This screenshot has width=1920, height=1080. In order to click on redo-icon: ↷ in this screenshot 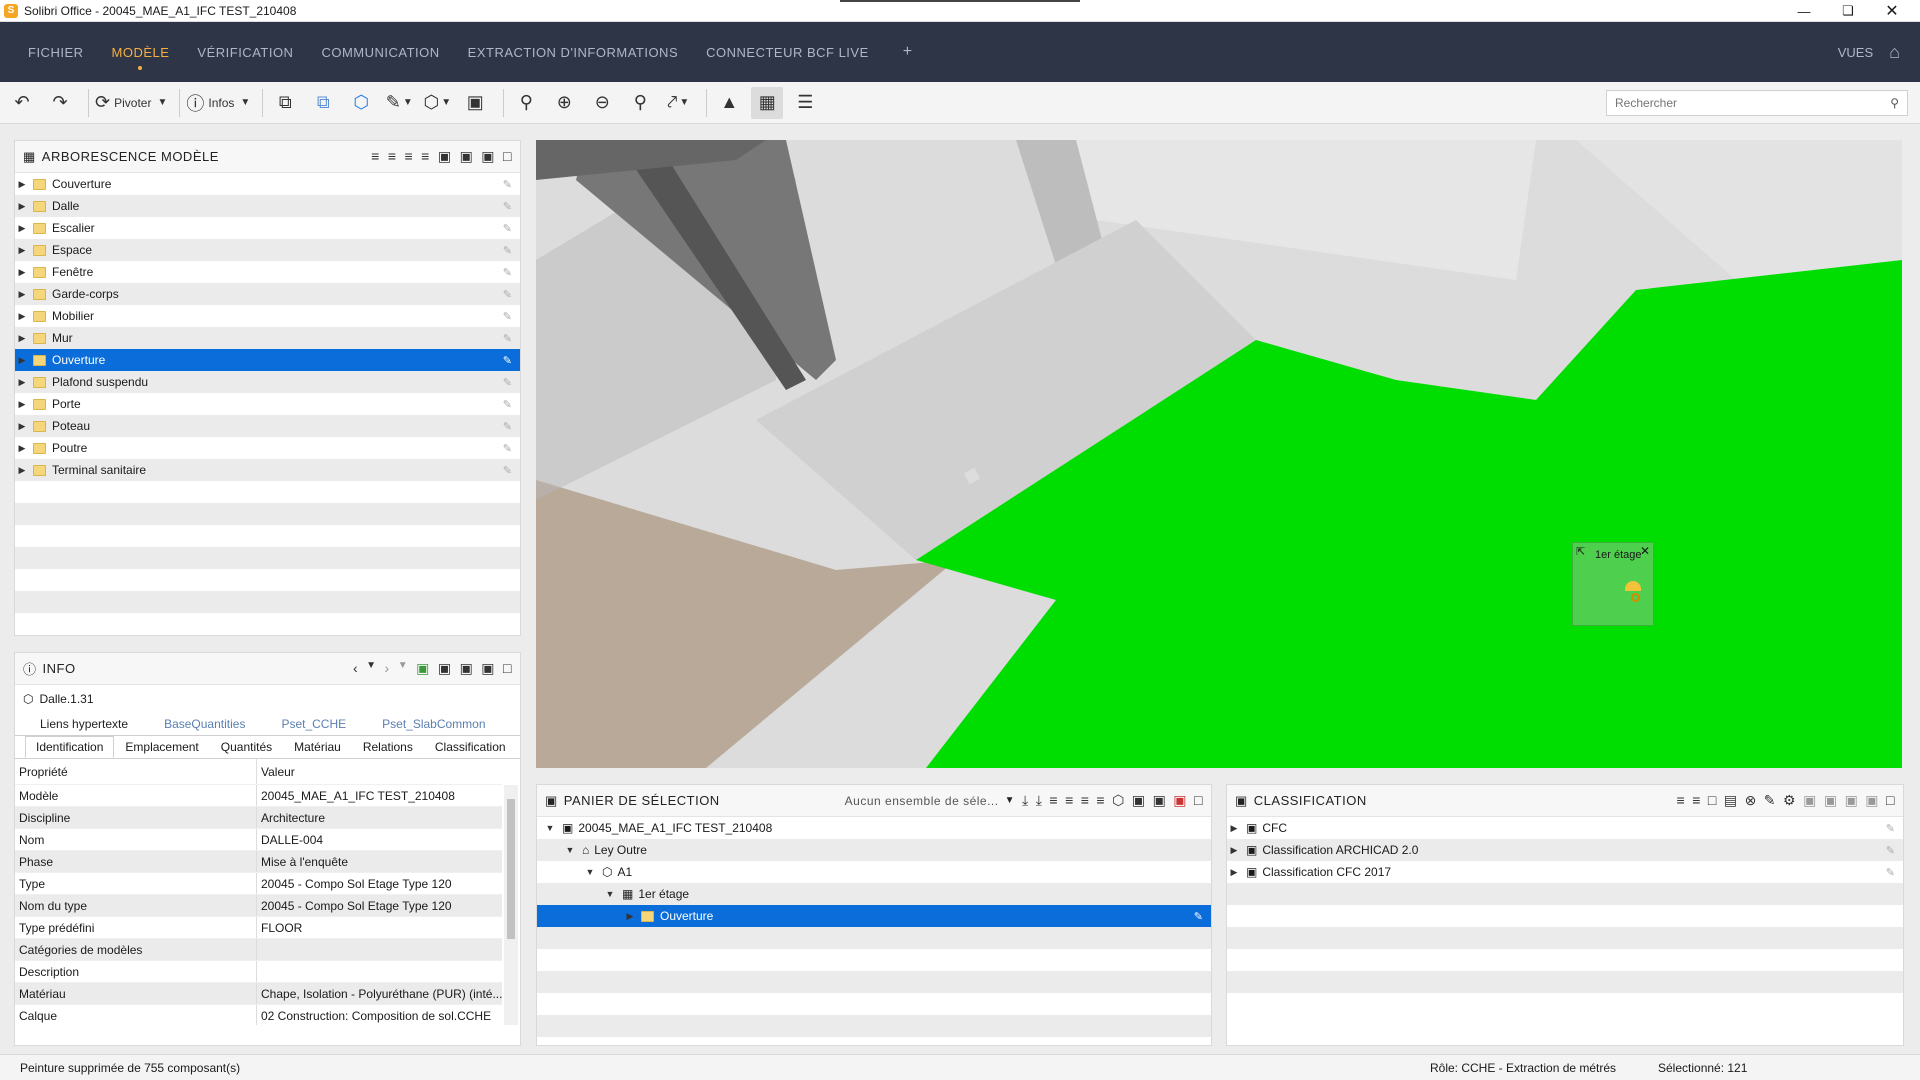, I will do `click(60, 103)`.